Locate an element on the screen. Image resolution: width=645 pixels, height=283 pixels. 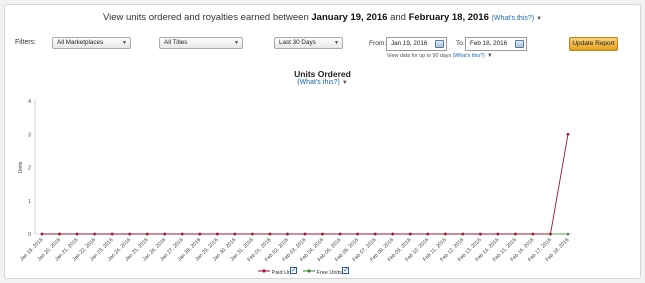
free-units-checkbox: ✓ is located at coordinates (345, 270).